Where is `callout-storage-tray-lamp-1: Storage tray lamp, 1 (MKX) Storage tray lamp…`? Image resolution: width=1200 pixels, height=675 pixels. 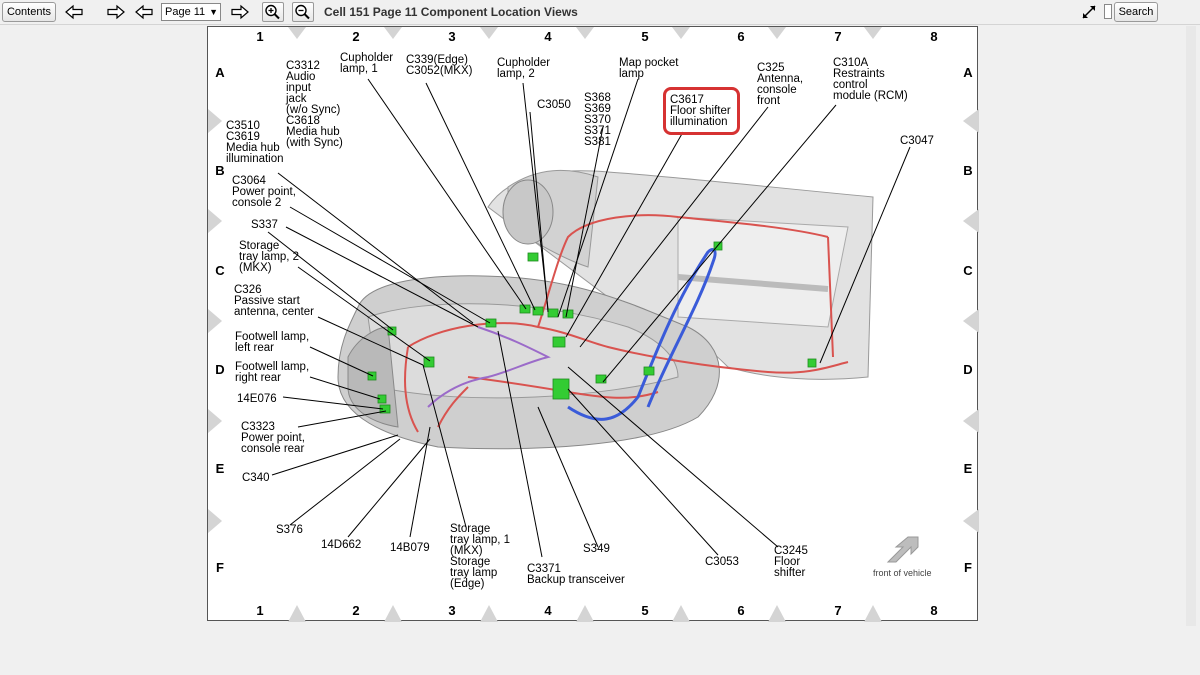 callout-storage-tray-lamp-1: Storage tray lamp, 1 (MKX) Storage tray lamp… is located at coordinates (480, 556).